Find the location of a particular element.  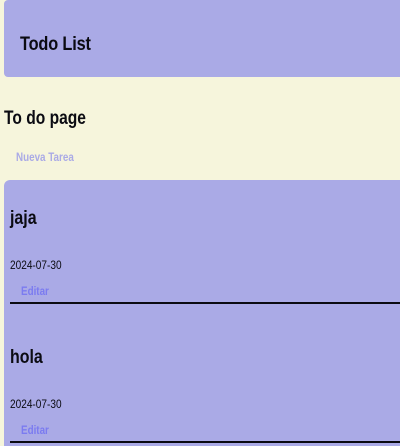

task-title: jaja is located at coordinates (23, 218).